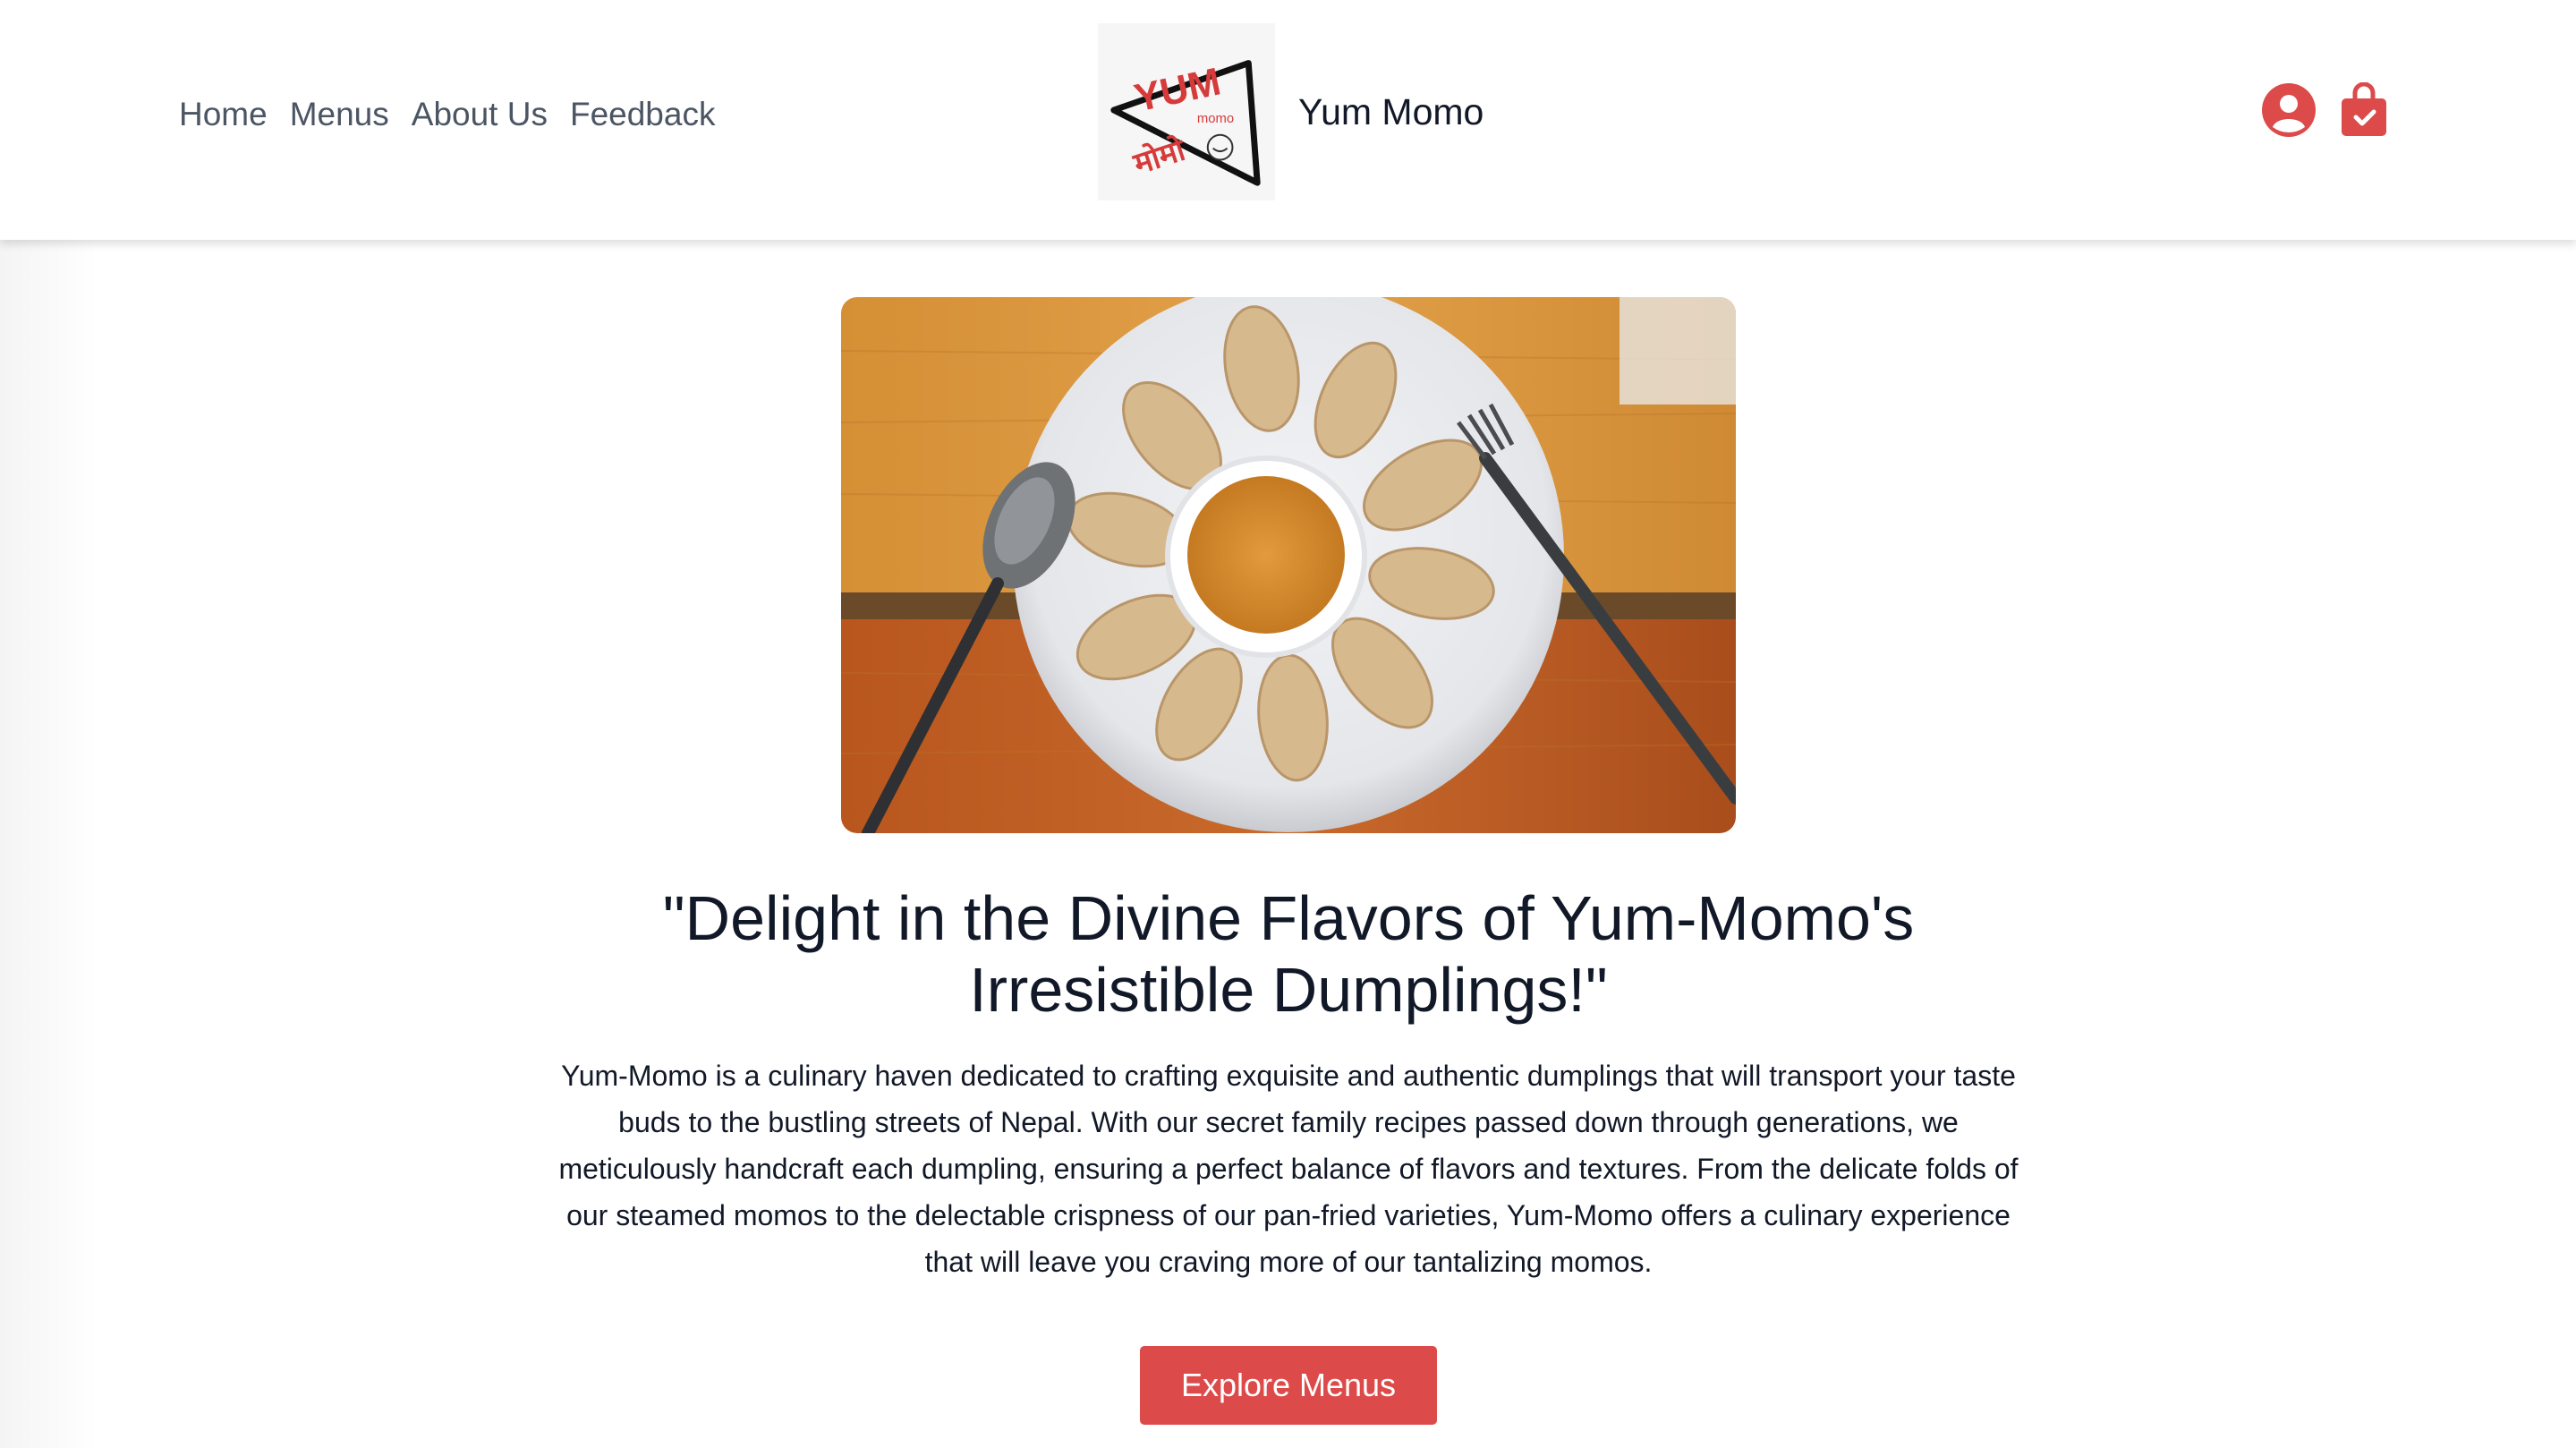 Image resolution: width=2576 pixels, height=1448 pixels. What do you see at coordinates (1391, 111) in the screenshot?
I see `brand-name: Yum Momo` at bounding box center [1391, 111].